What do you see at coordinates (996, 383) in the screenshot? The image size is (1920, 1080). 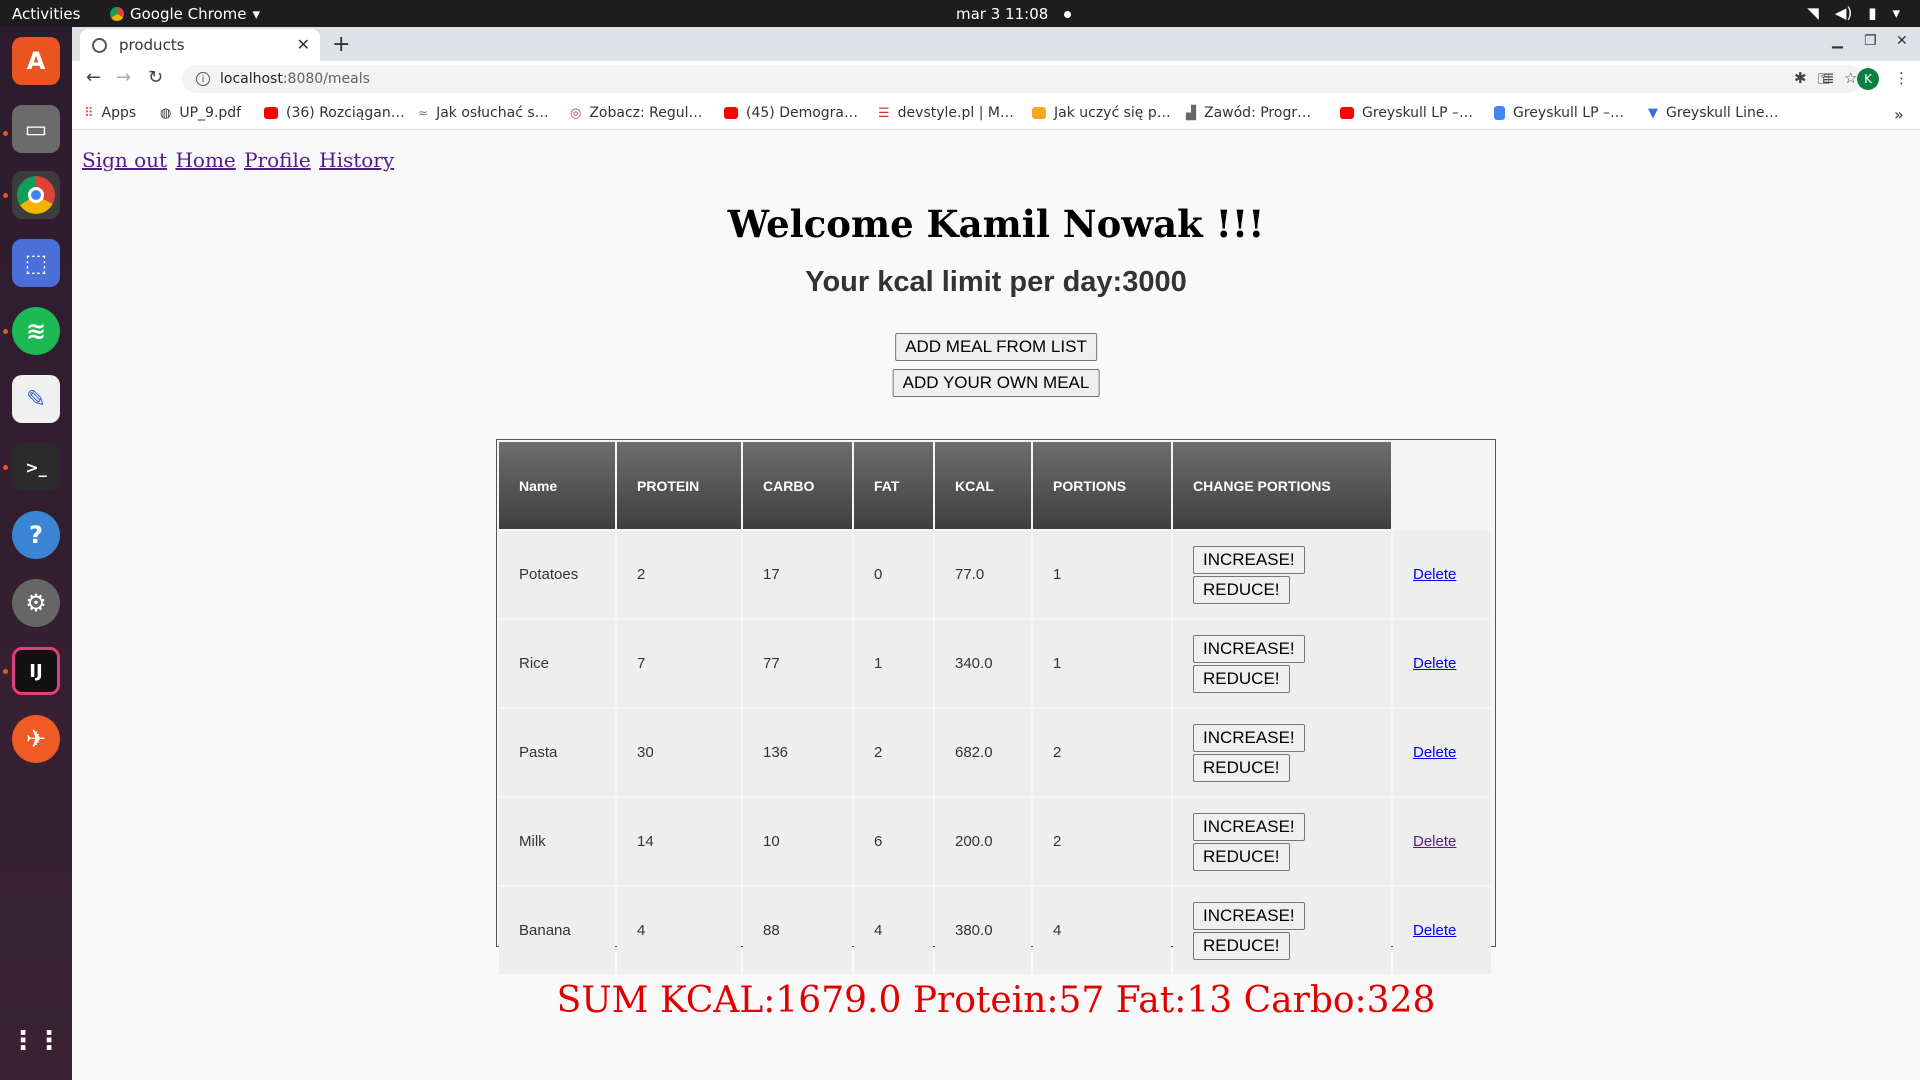 I see `add-own-meal-button: ADD YOUR OWN MEAL` at bounding box center [996, 383].